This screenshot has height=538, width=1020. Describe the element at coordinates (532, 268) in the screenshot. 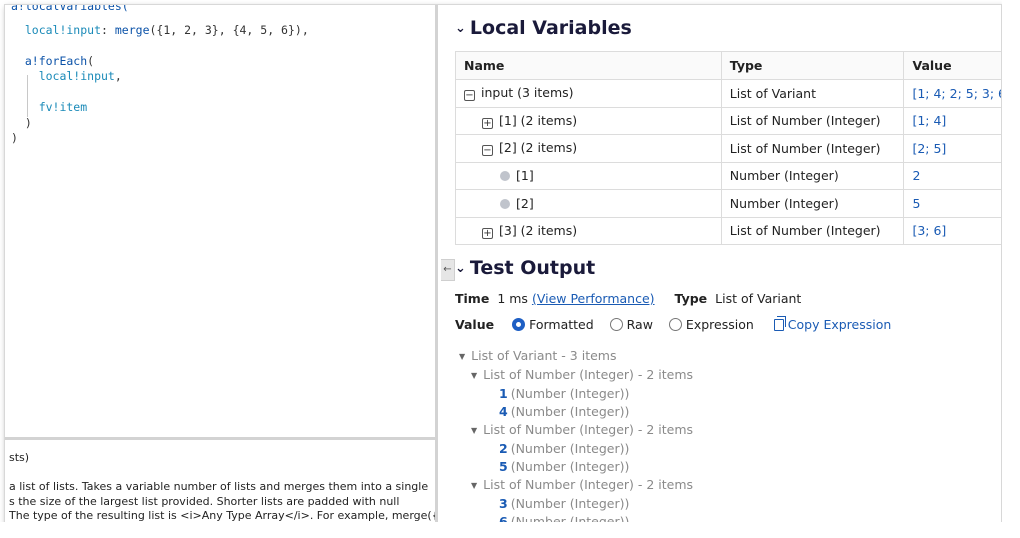

I see `test-output-title: Test Output` at that location.